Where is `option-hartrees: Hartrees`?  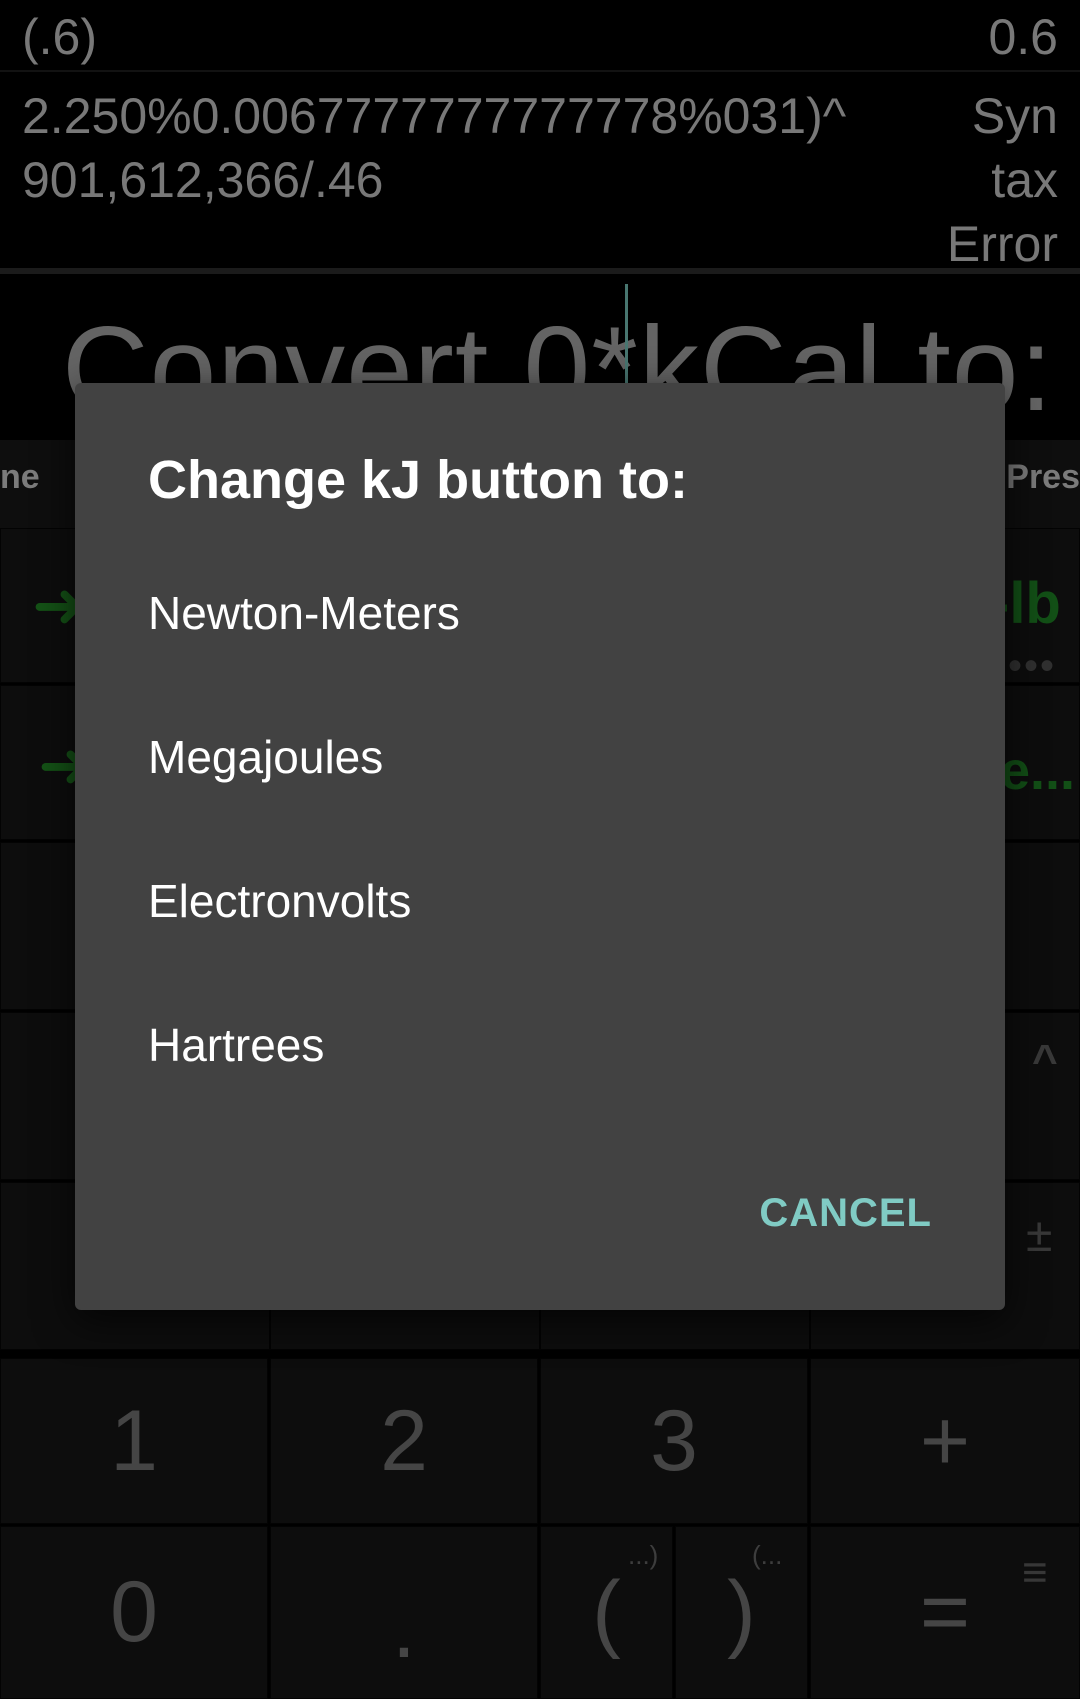
option-hartrees: Hartrees is located at coordinates (540, 1045).